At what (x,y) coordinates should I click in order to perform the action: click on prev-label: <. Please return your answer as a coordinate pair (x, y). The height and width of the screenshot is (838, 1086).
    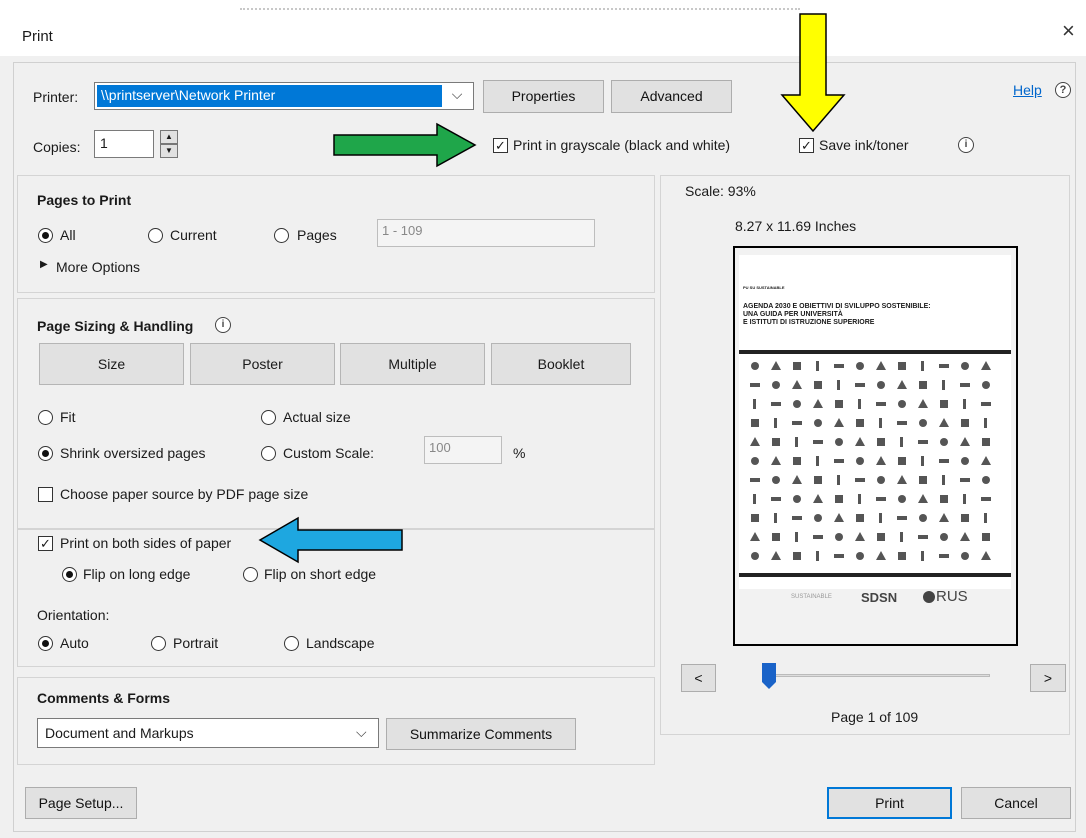
    Looking at the image, I should click on (698, 678).